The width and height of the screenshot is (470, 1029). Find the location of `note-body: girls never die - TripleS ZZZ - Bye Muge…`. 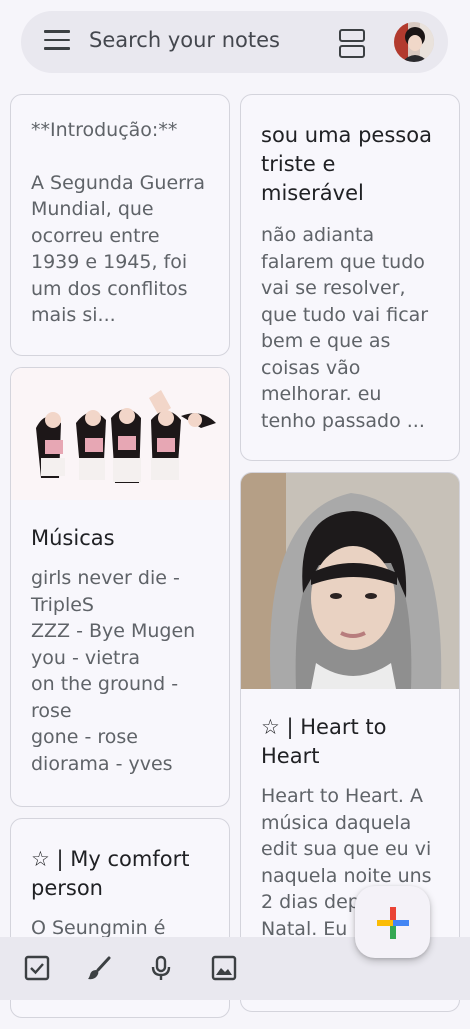

note-body: girls never die - TripleS ZZZ - Bye Muge… is located at coordinates (113, 671).